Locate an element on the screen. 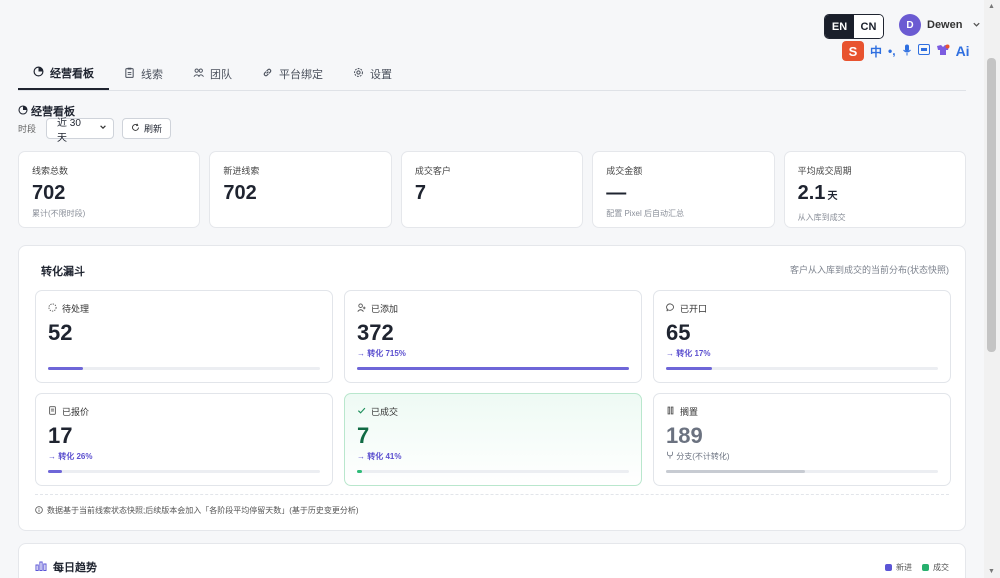 Image resolution: width=1000 pixels, height=578 pixels. kpi-label: 平均成交周期 is located at coordinates (824, 171).